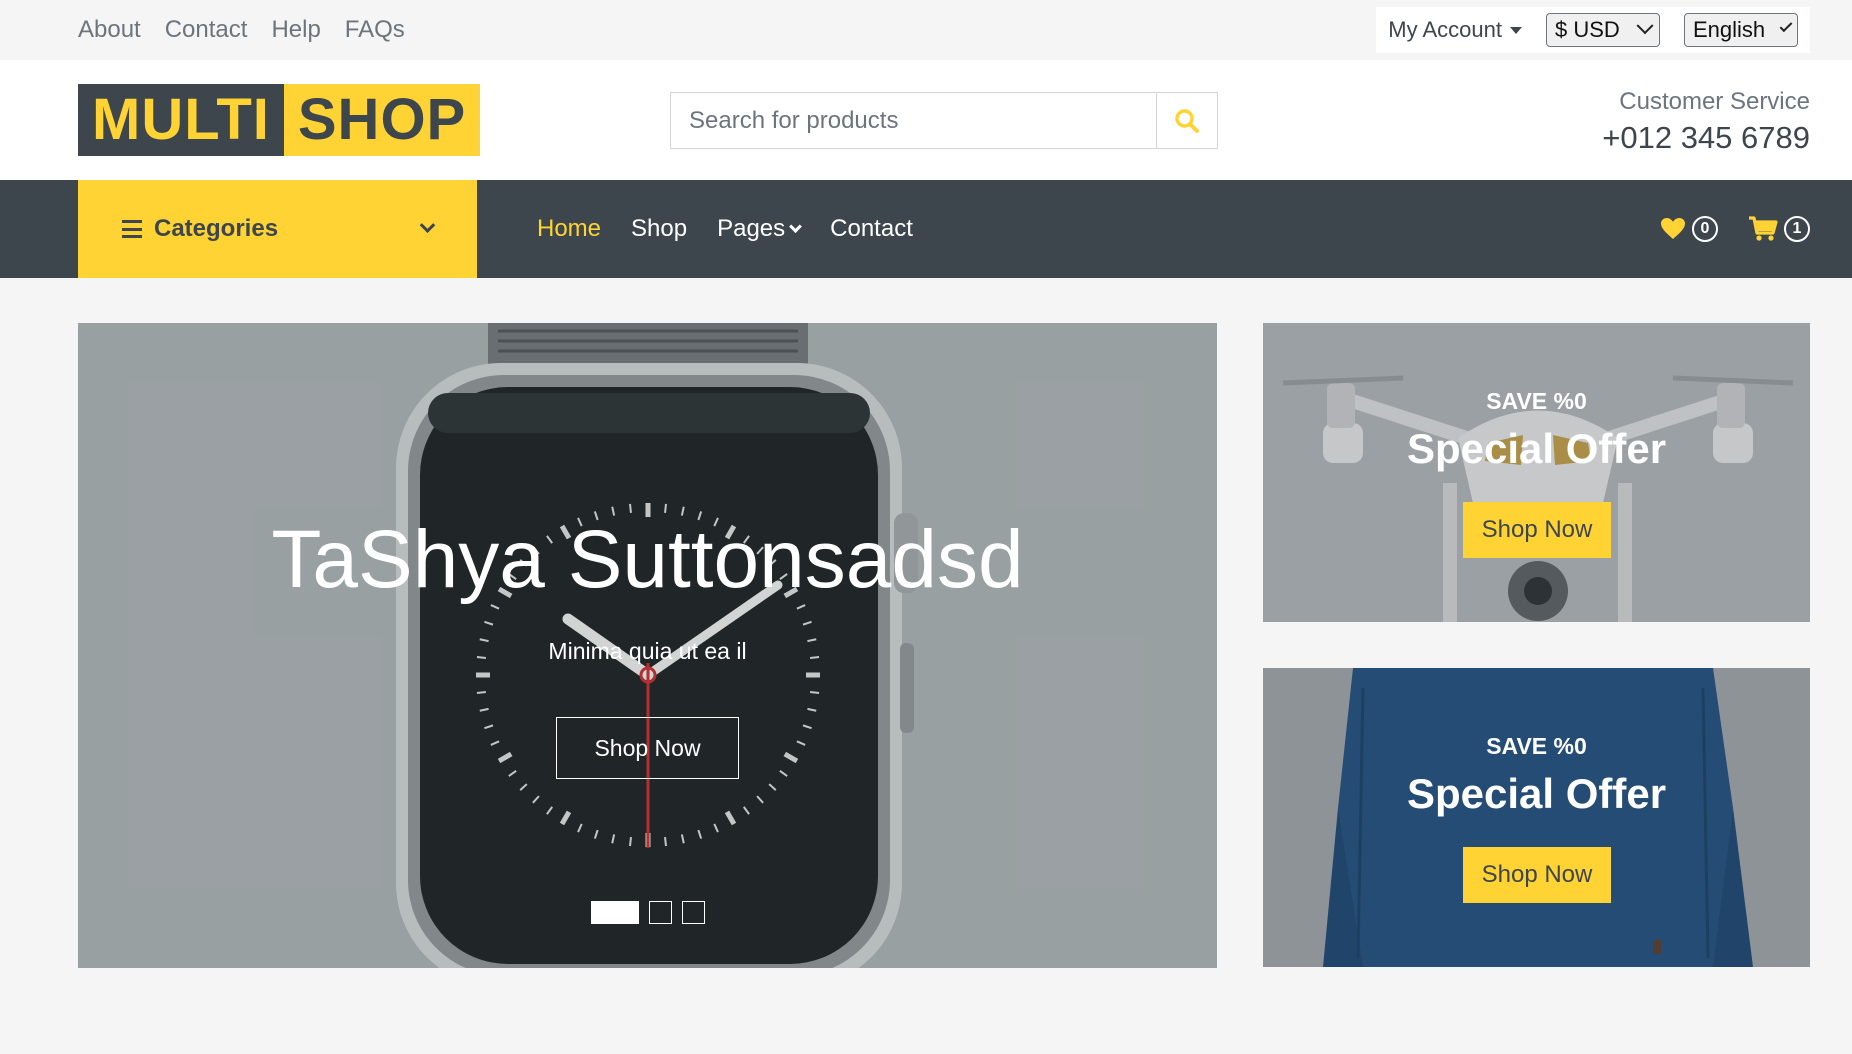 This screenshot has width=1852, height=1054. I want to click on carousel-indicators, so click(648, 912).